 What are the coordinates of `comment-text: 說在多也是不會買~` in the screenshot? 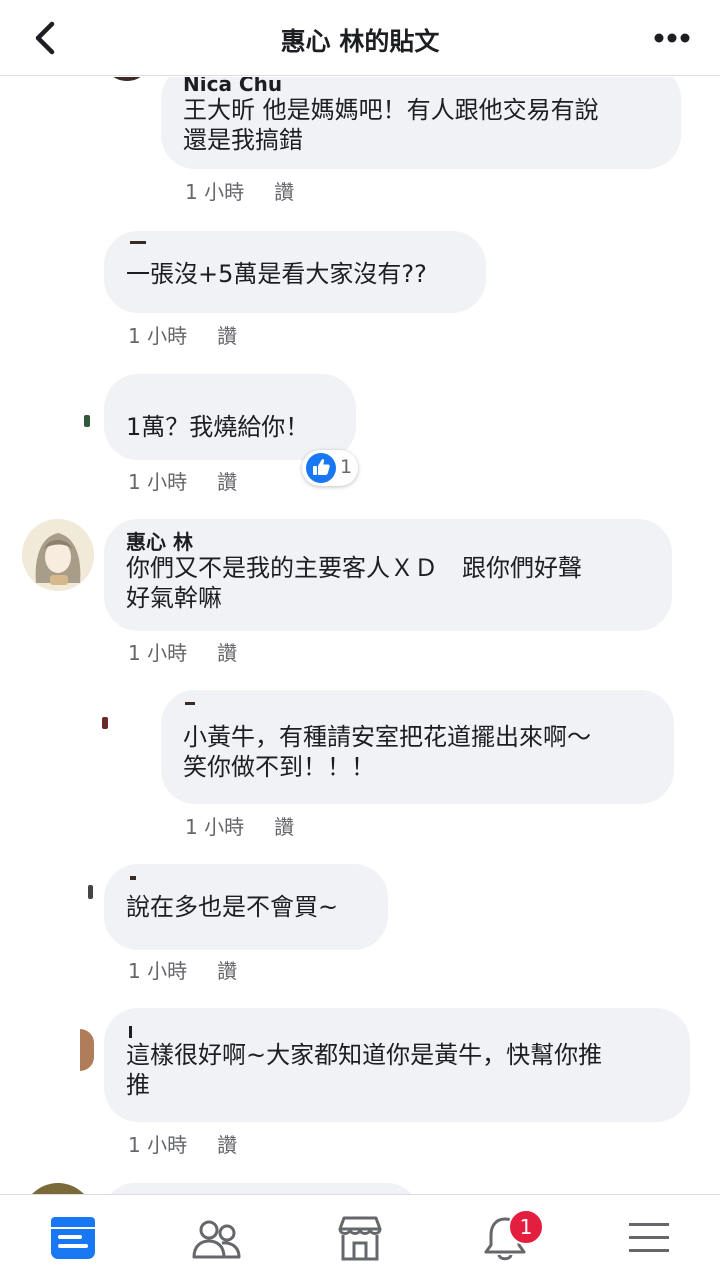 It's located at (232, 907).